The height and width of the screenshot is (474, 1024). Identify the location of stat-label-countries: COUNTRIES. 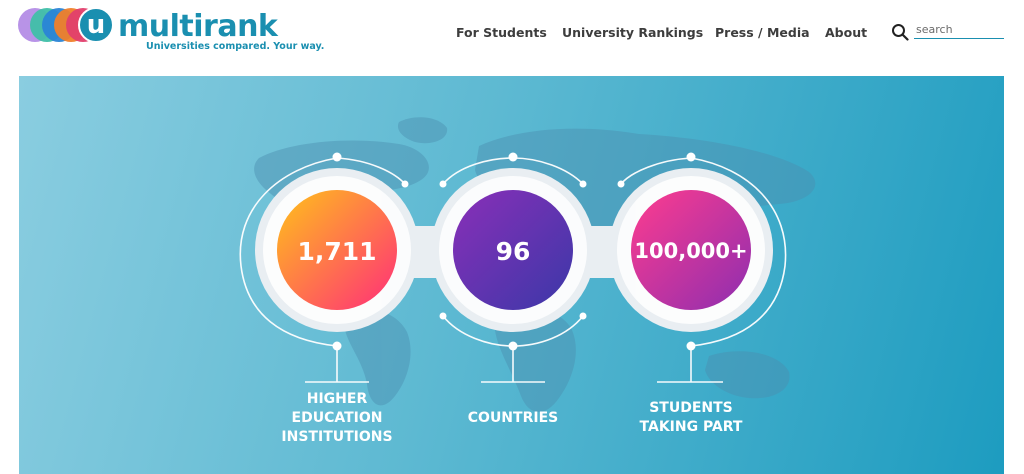
(513, 418).